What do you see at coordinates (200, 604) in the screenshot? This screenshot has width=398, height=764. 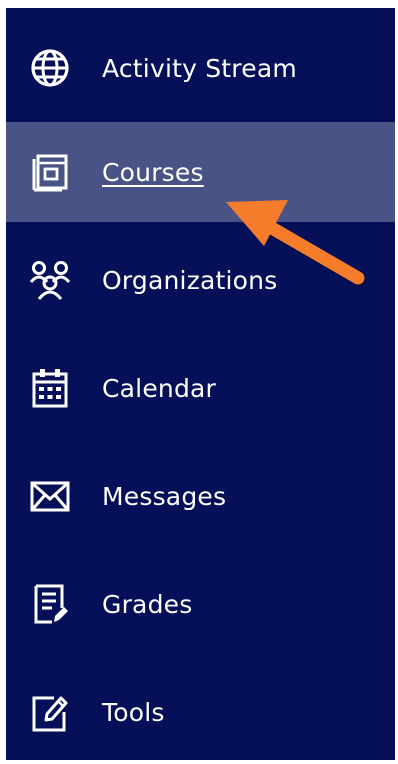 I see `nav-item-grades: Grades` at bounding box center [200, 604].